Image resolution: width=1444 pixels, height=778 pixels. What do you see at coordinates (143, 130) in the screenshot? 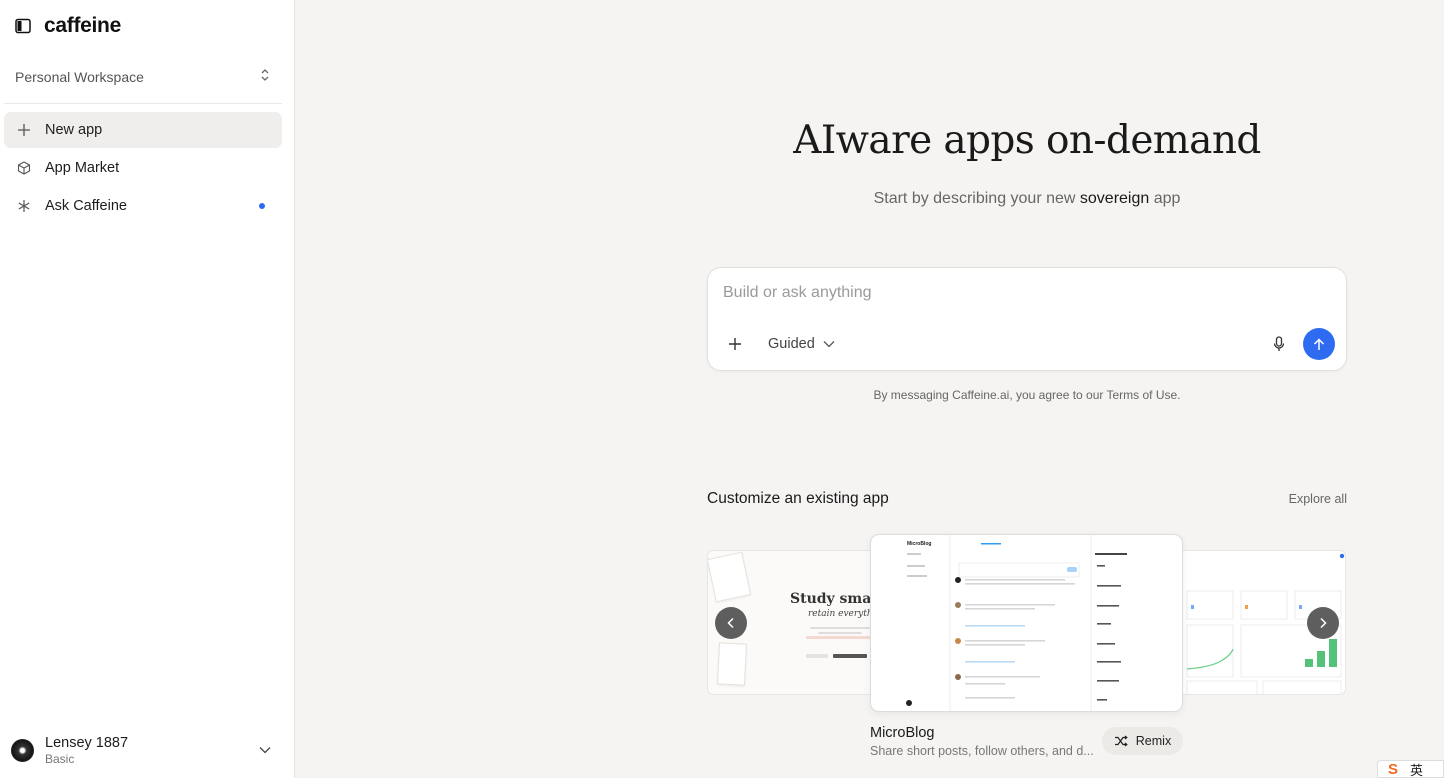
I see `sidebar-item-new-app: New app` at bounding box center [143, 130].